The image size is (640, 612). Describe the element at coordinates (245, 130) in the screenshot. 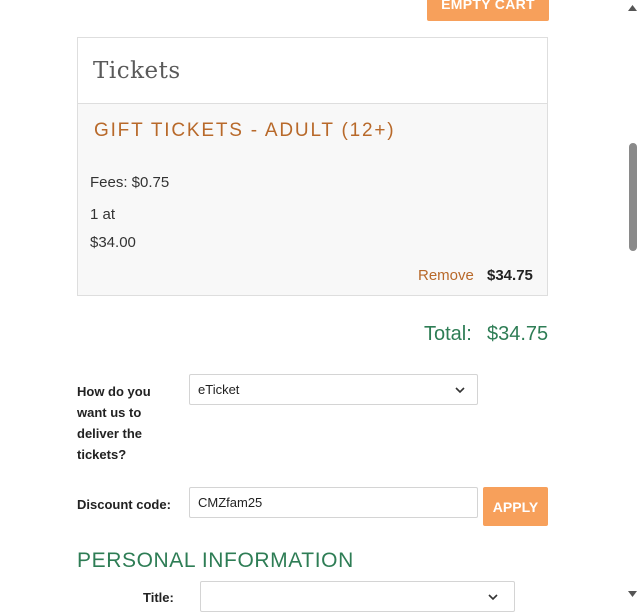

I see `ticket-item-name: GIFT TICKETS - ADULT (12+)` at that location.